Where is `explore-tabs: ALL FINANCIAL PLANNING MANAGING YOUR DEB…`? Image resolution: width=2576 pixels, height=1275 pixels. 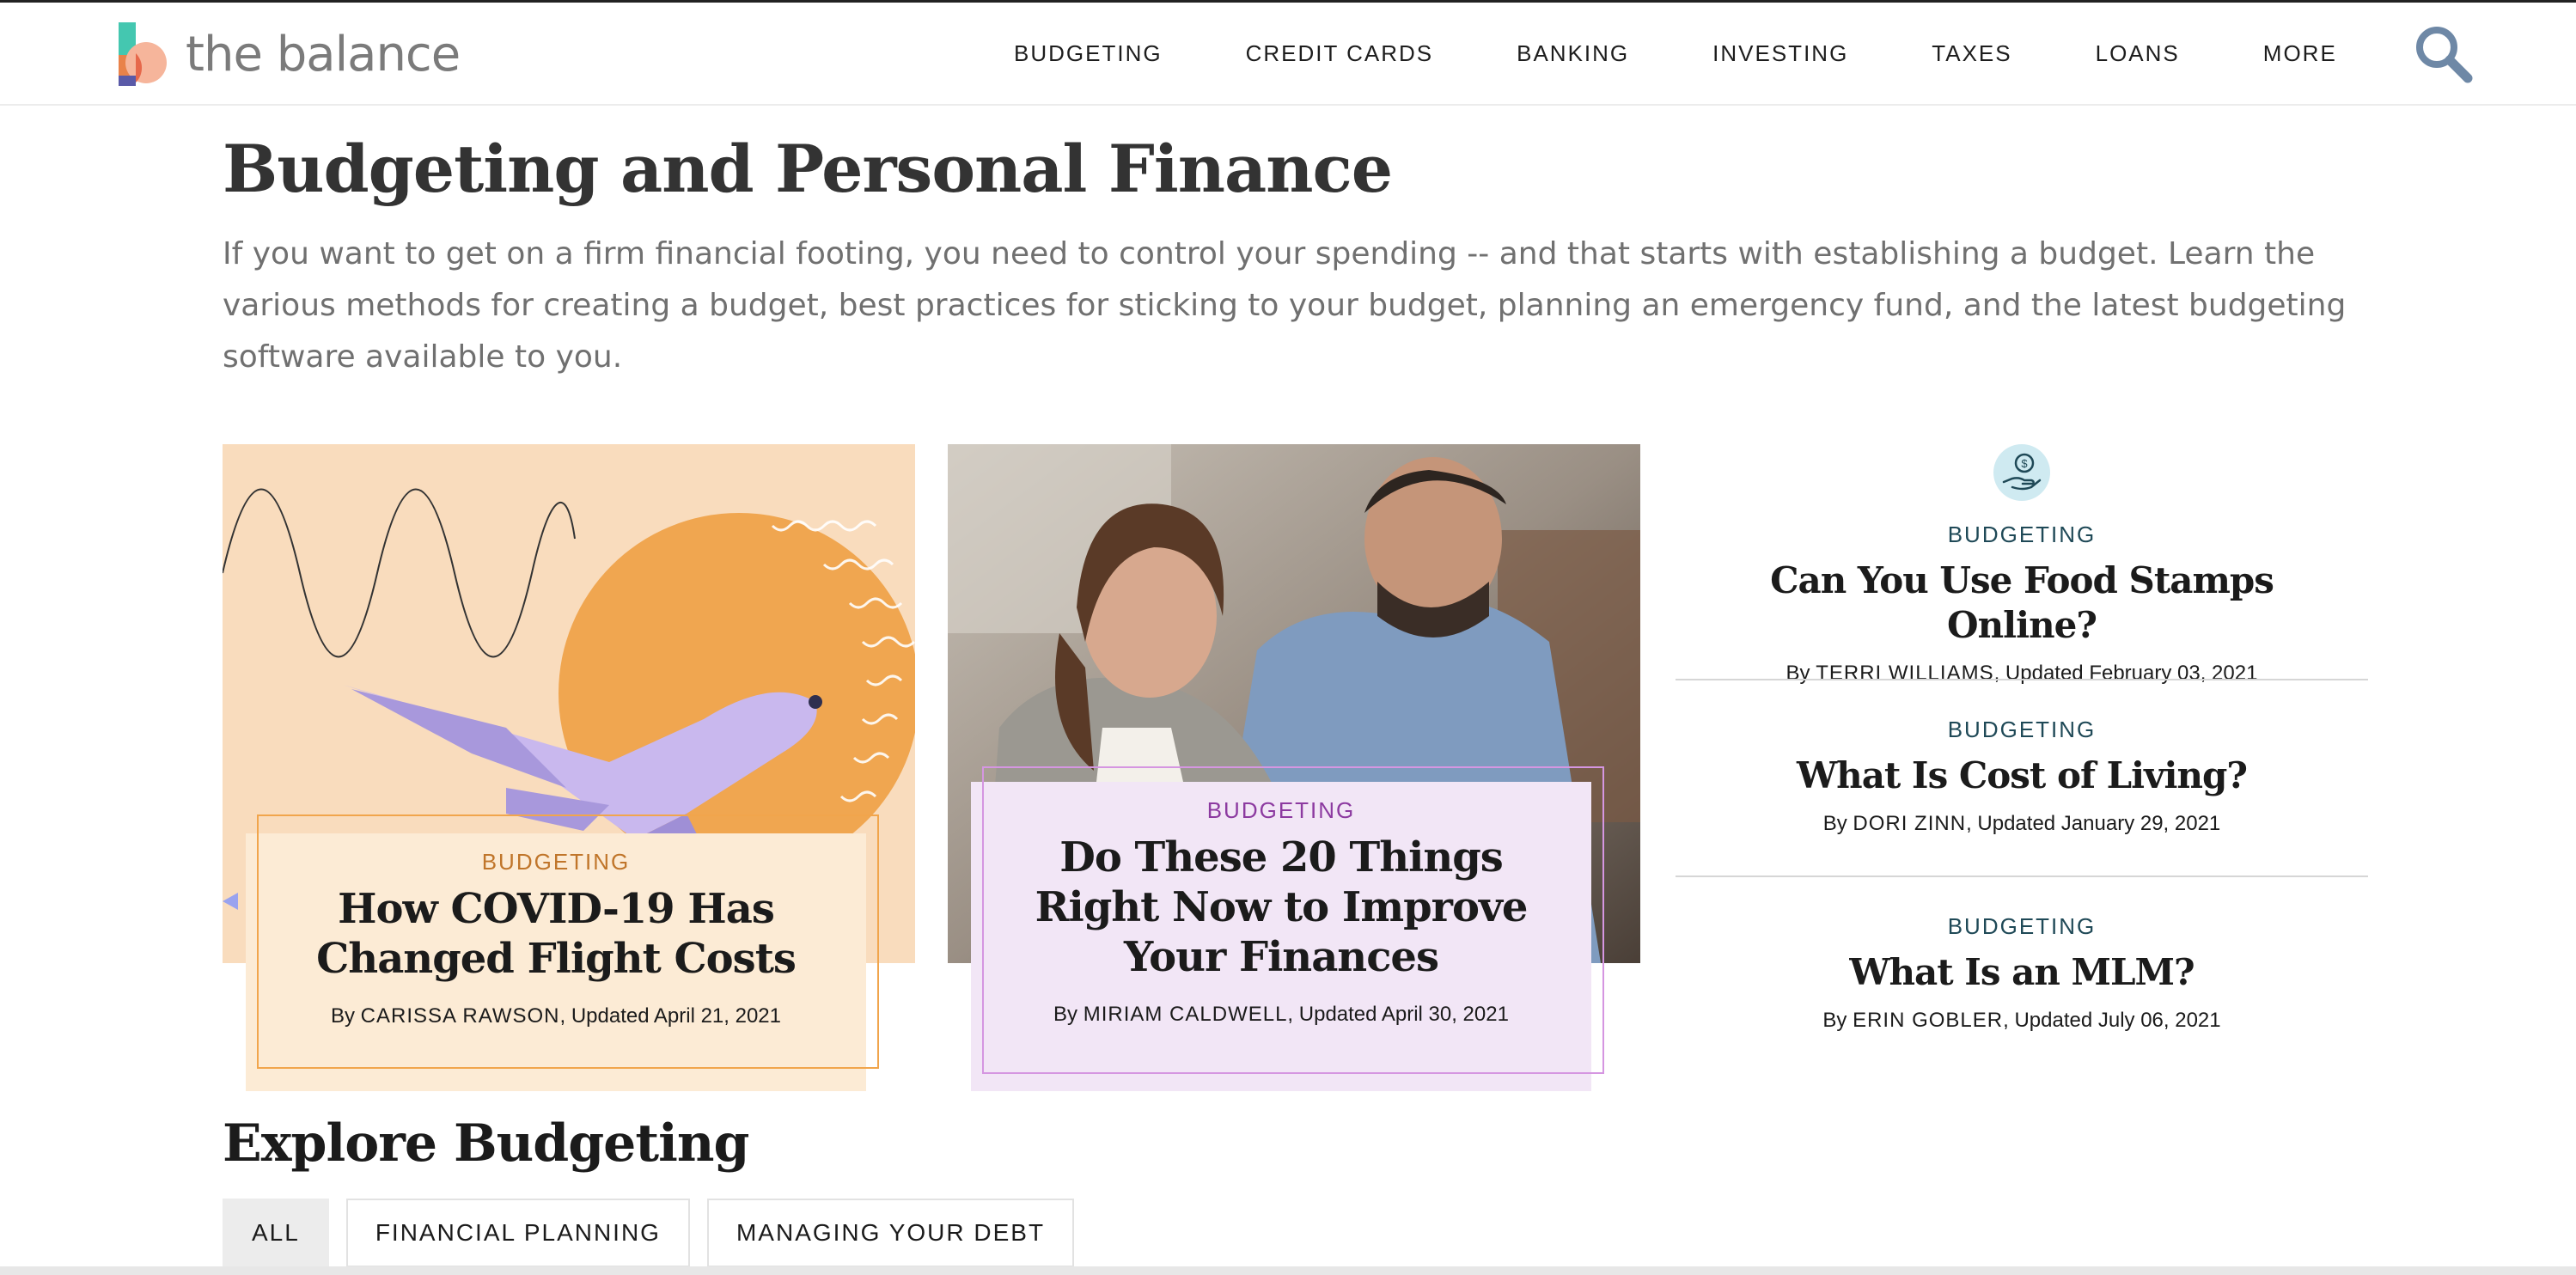 explore-tabs: ALL FINANCIAL PLANNING MANAGING YOUR DEB… is located at coordinates (657, 1233).